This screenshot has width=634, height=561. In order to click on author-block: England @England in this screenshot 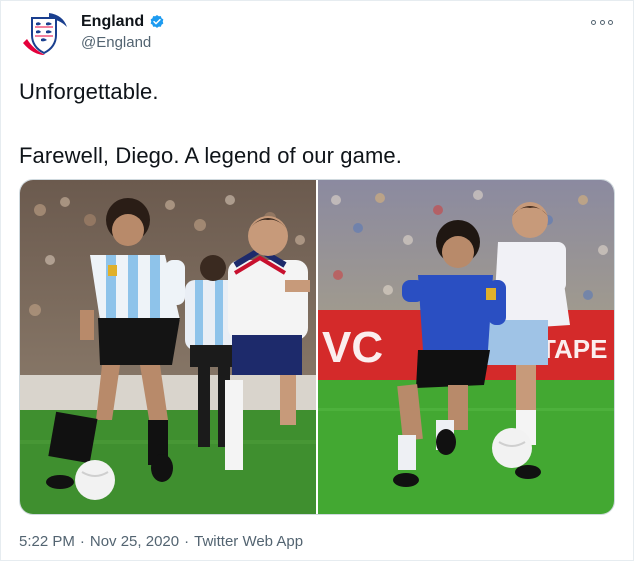, I will do `click(123, 31)`.